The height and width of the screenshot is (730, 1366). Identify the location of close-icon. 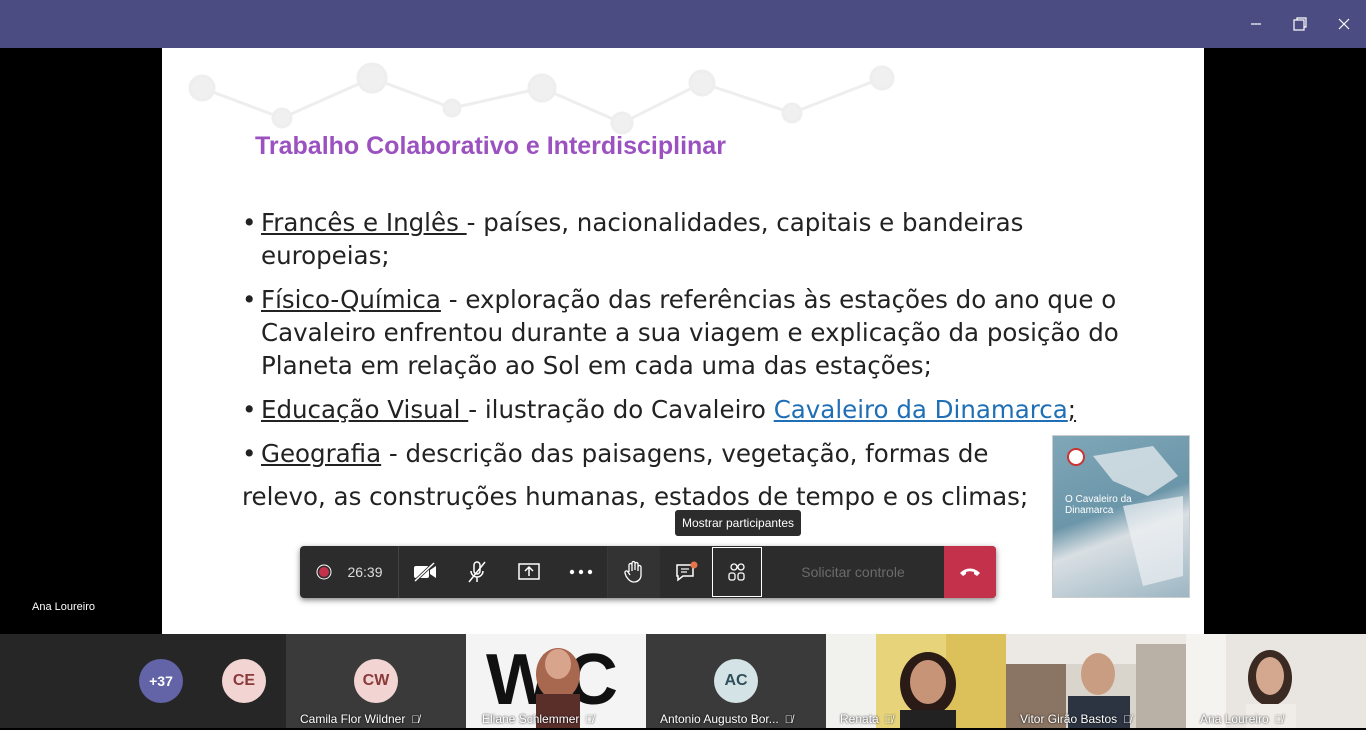
(1344, 24).